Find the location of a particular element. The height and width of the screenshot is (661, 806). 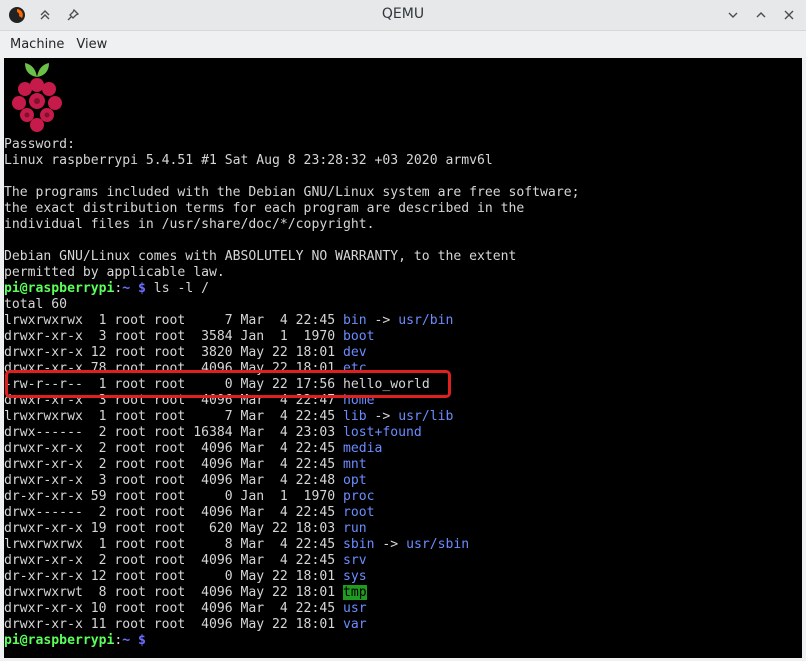

banner-line: permitted by applicable law. is located at coordinates (291, 273).